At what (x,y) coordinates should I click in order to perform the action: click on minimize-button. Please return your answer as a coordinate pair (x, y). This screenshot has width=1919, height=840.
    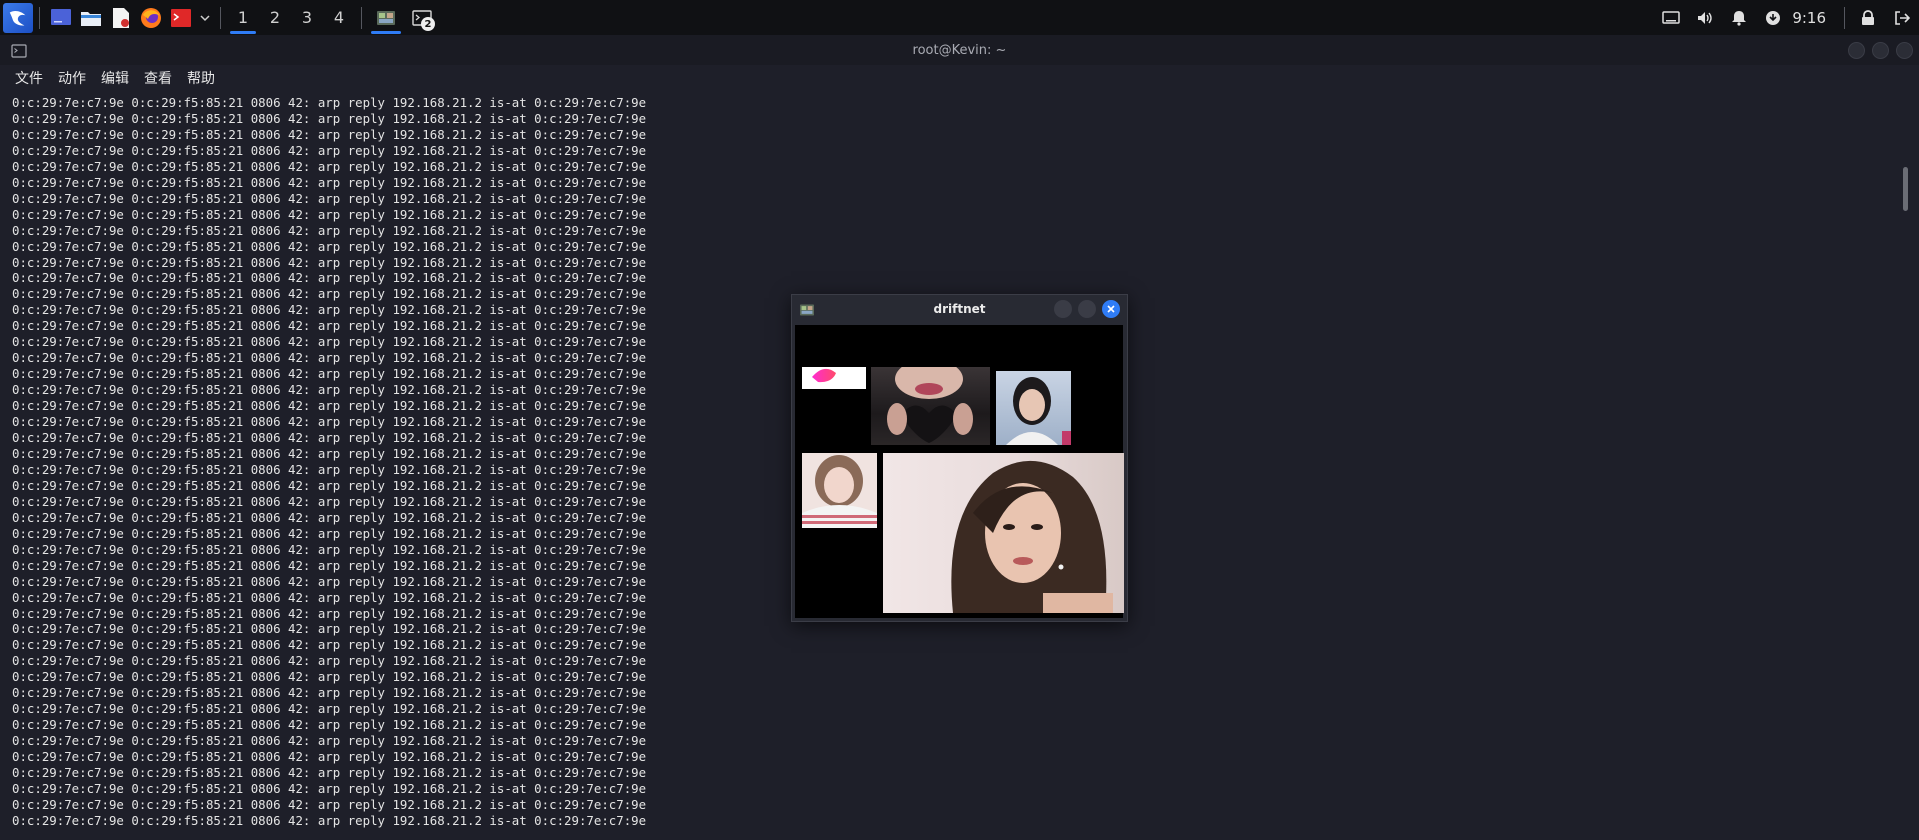
    Looking at the image, I should click on (1856, 50).